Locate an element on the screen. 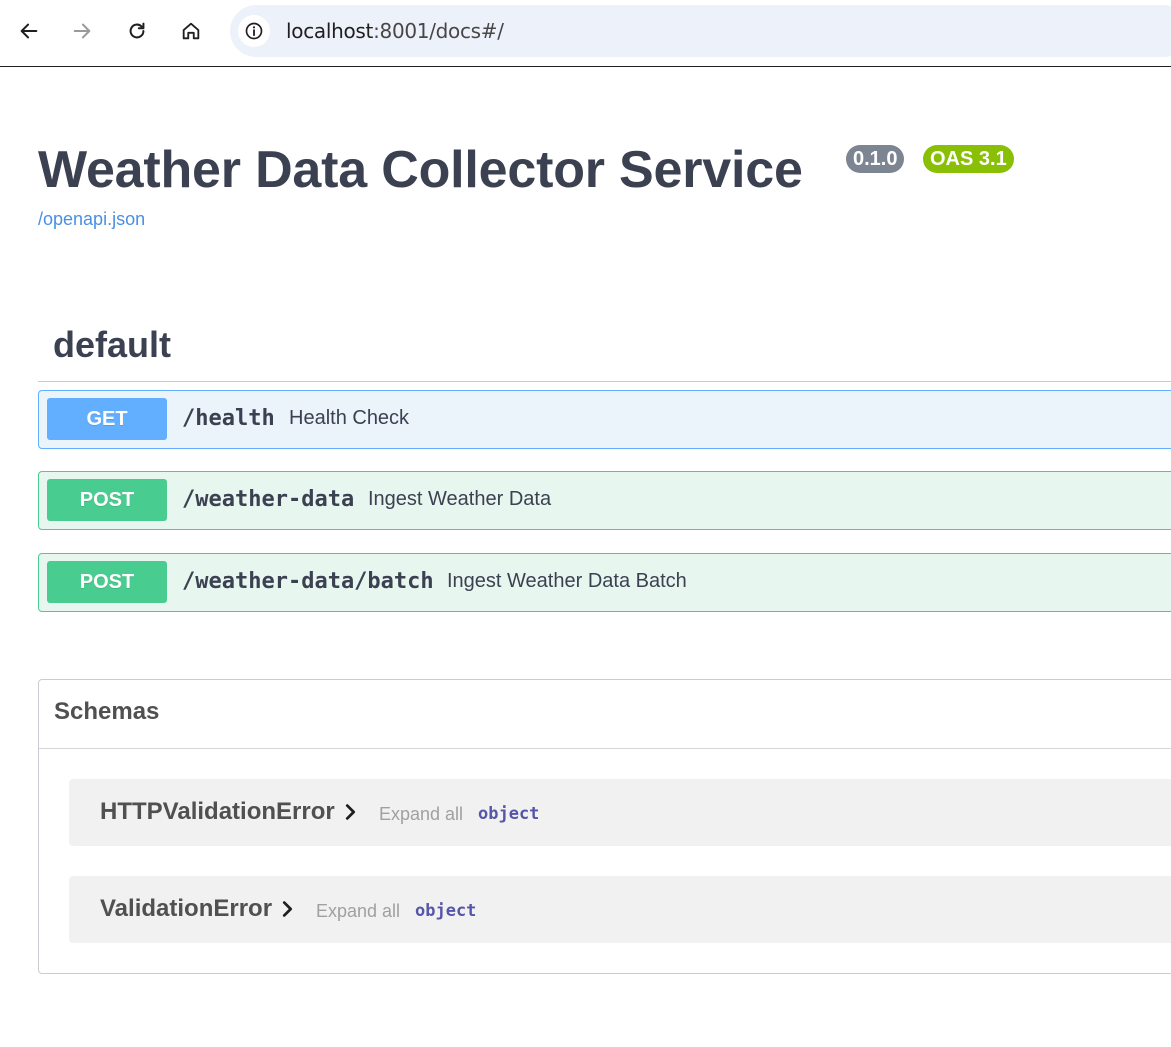 This screenshot has width=1171, height=1047. oas-badge: OAS 3.1 is located at coordinates (968, 159).